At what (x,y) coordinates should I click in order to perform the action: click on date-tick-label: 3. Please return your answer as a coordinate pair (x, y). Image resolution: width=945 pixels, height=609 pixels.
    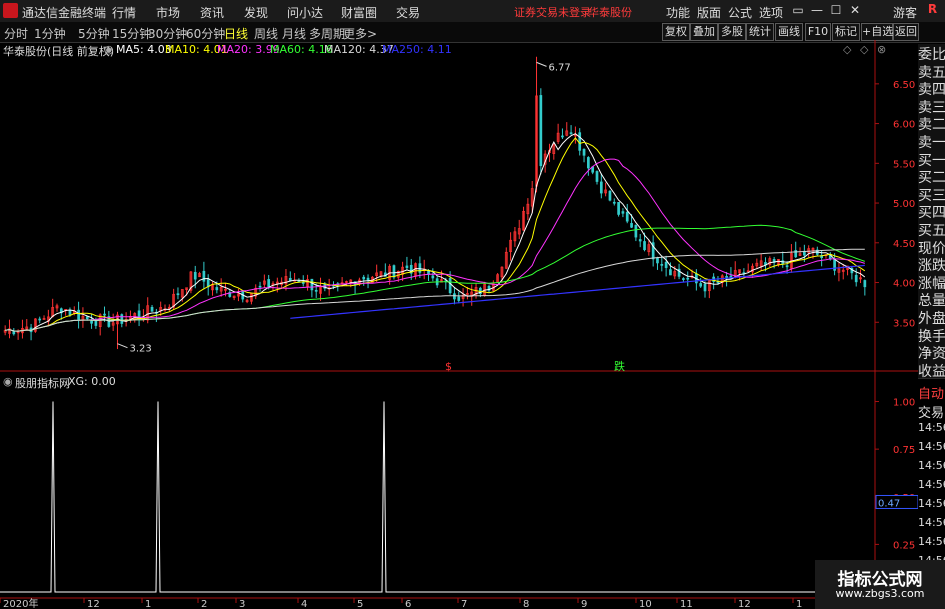
    Looking at the image, I should click on (242, 604).